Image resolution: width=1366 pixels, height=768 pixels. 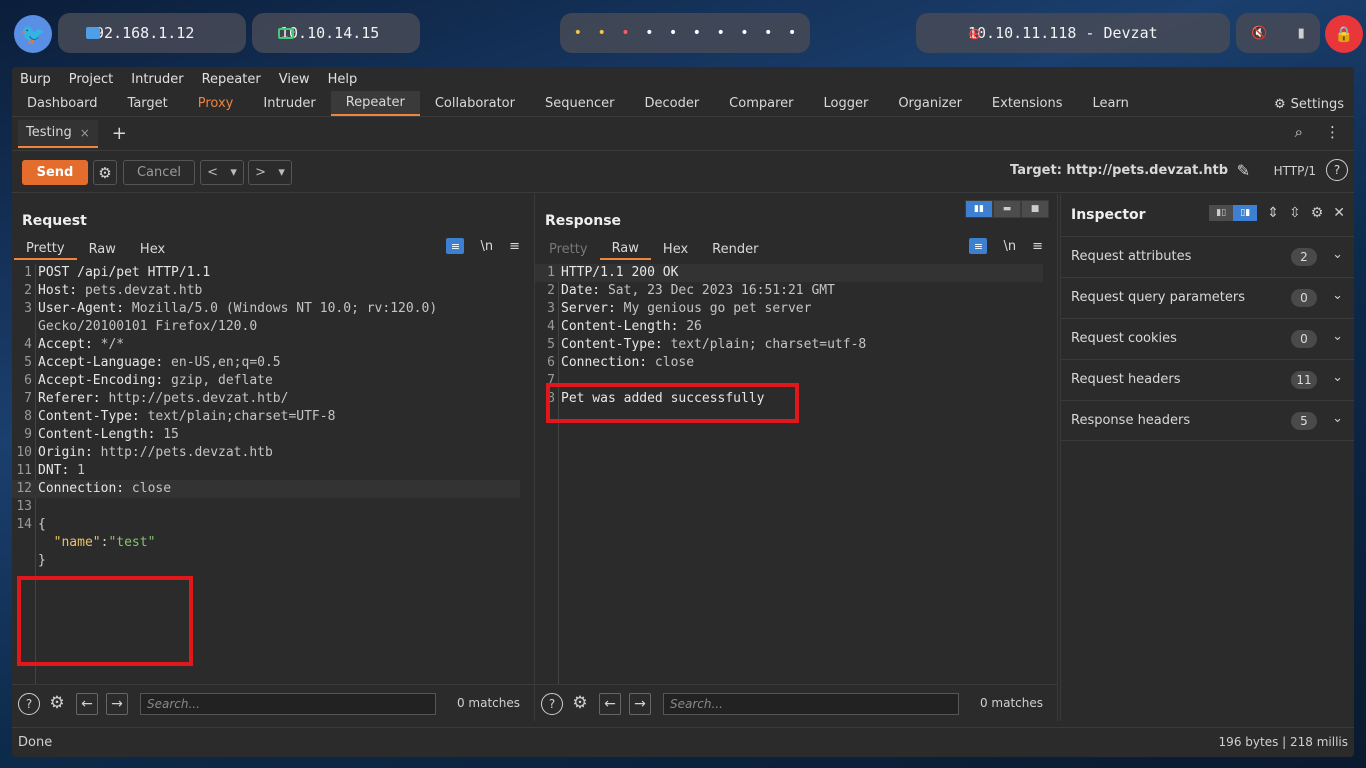 What do you see at coordinates (343, 79) in the screenshot?
I see `menu-help: Help` at bounding box center [343, 79].